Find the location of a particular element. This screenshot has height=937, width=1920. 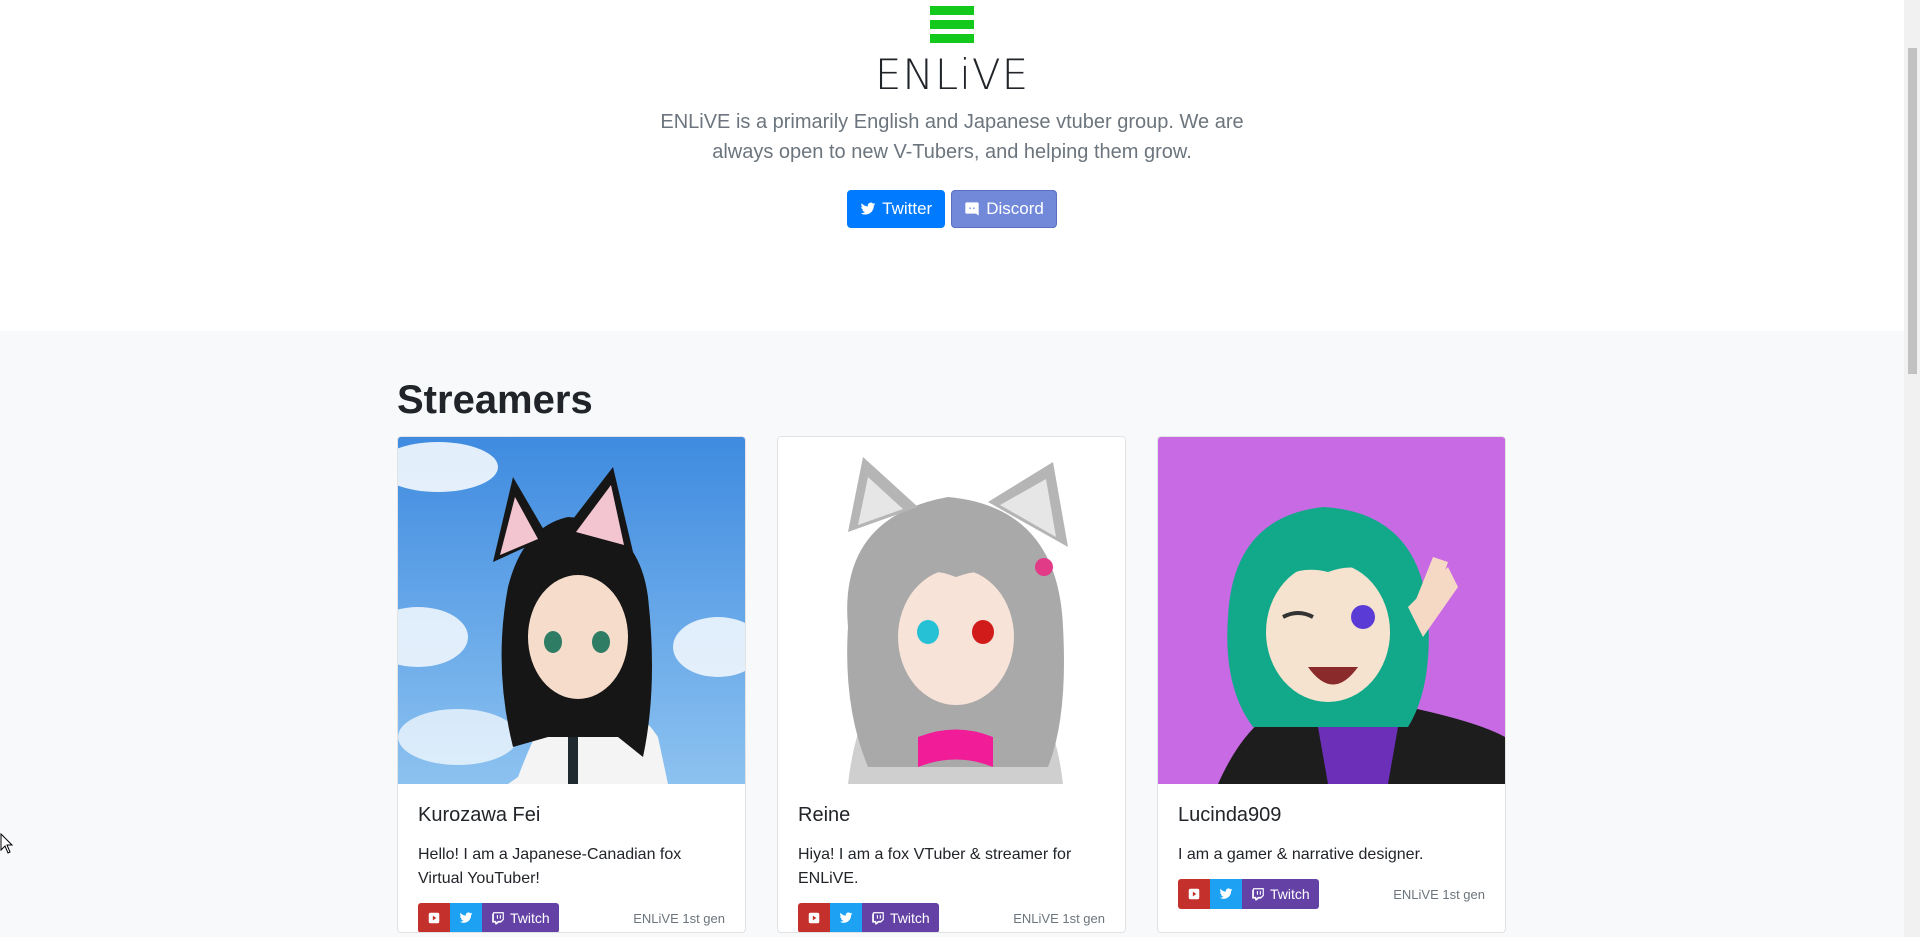

streamers-heading: Streamers is located at coordinates (495, 400).